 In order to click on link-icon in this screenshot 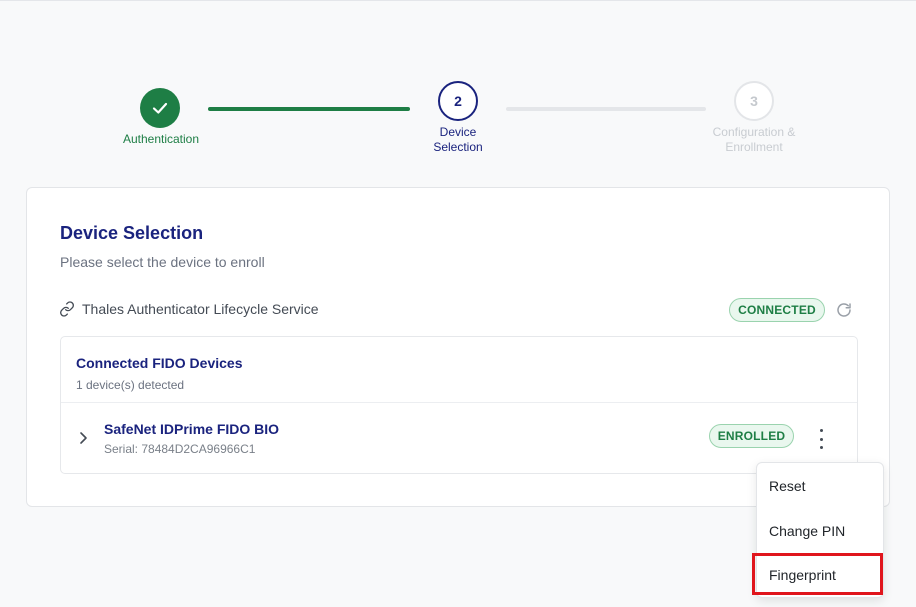, I will do `click(67, 309)`.